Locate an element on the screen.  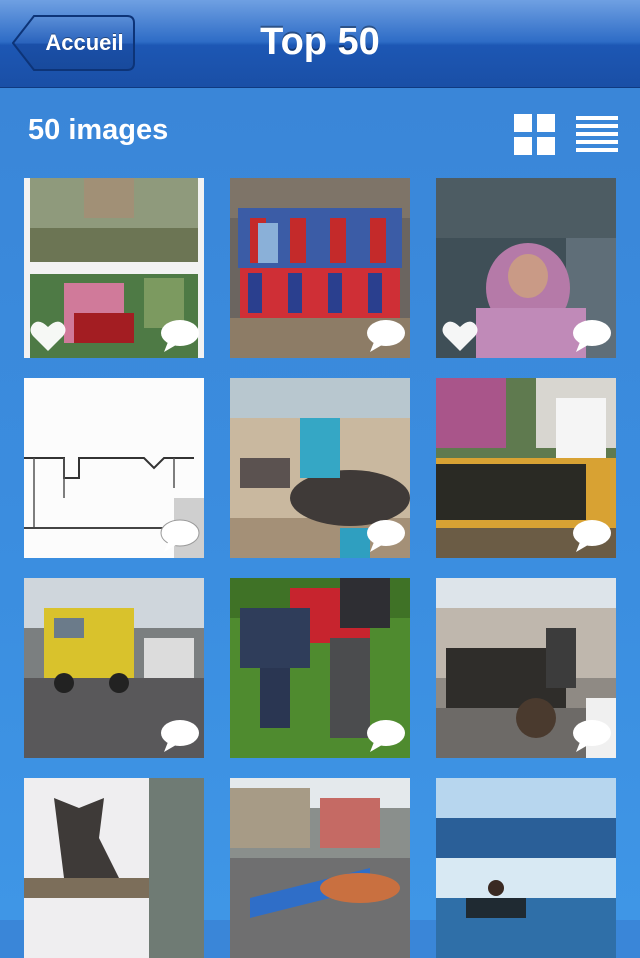
grid-icon is located at coordinates (534, 134).